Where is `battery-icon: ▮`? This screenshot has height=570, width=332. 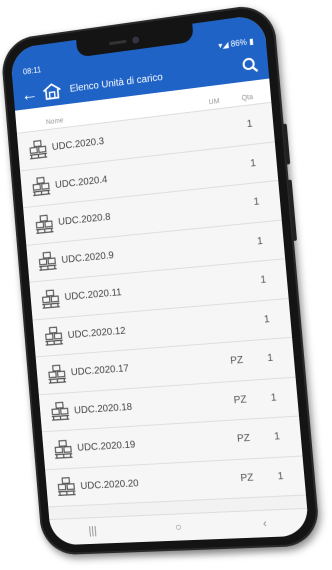 battery-icon: ▮ is located at coordinates (251, 41).